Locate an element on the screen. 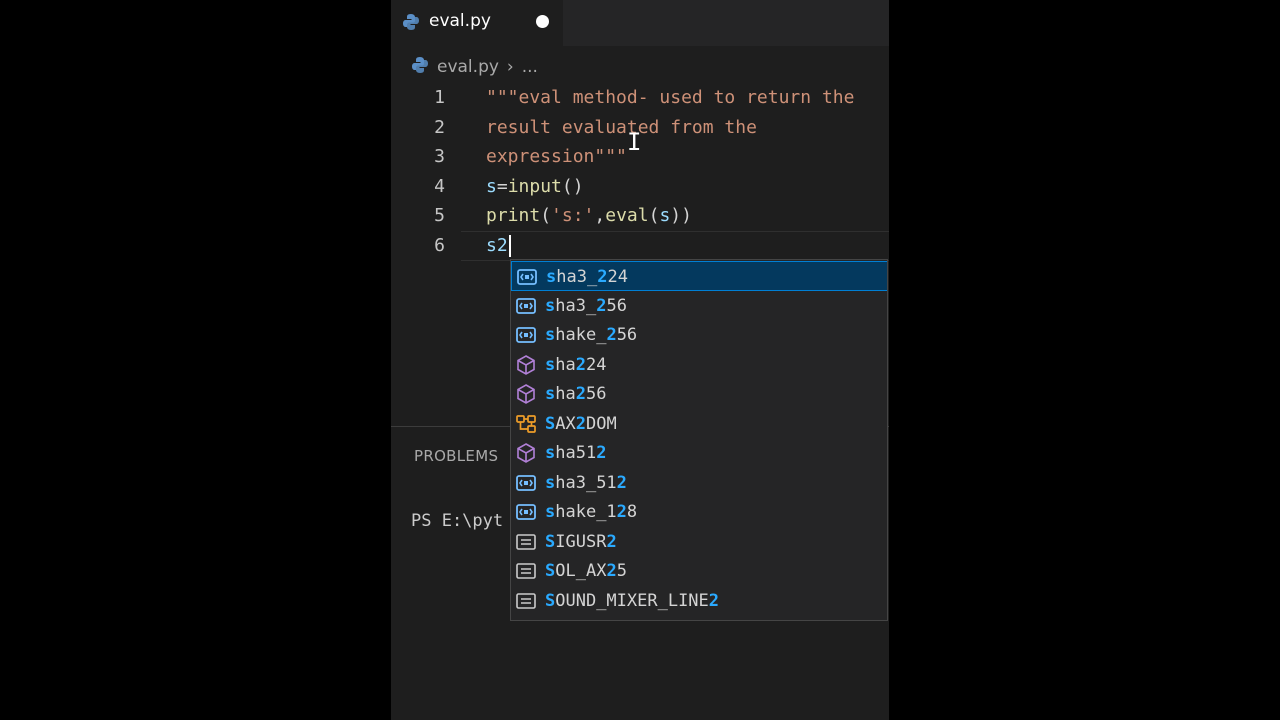 The image size is (1280, 720). current-line-highlight is located at coordinates (675, 246).